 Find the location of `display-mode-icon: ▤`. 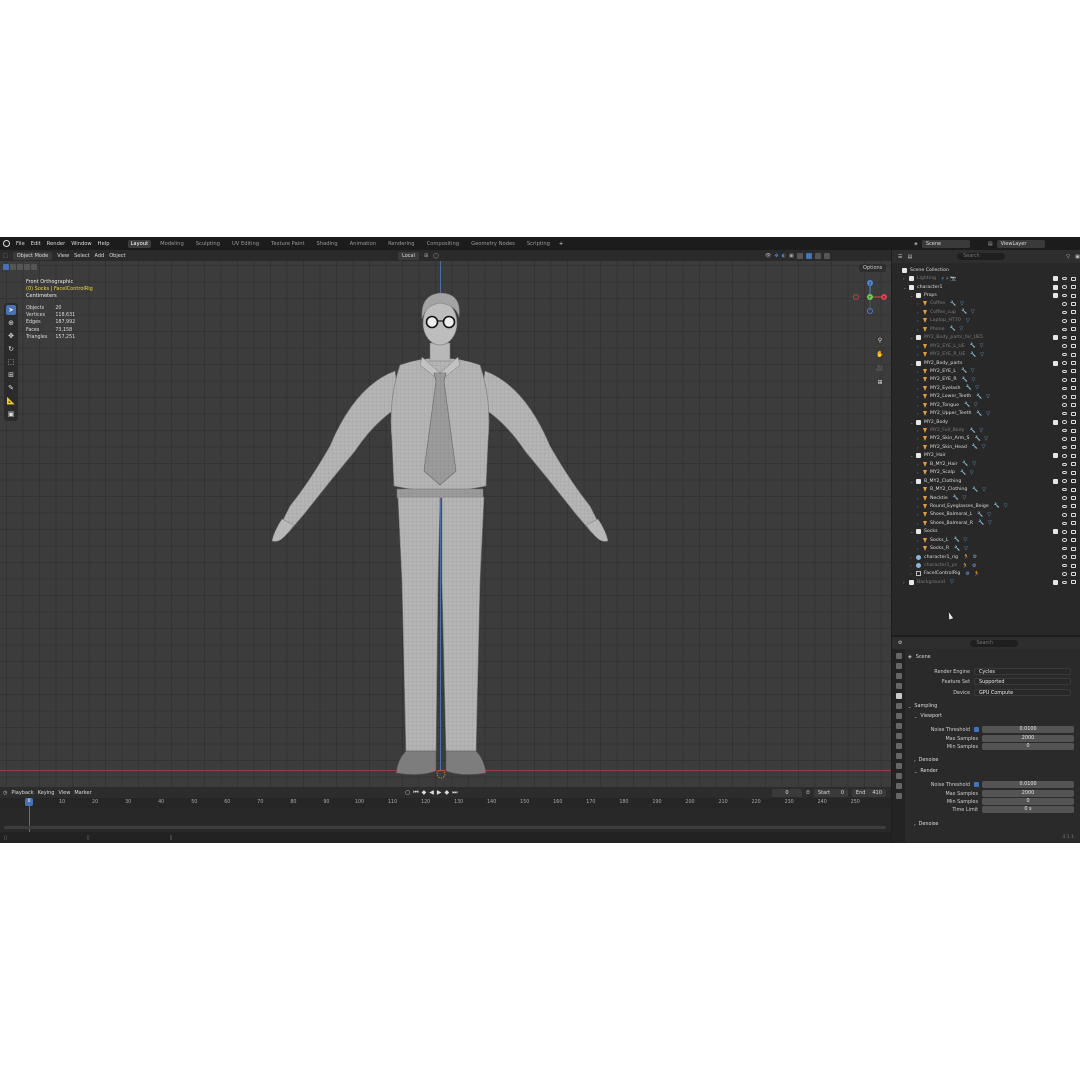

display-mode-icon: ▤ is located at coordinates (909, 257).